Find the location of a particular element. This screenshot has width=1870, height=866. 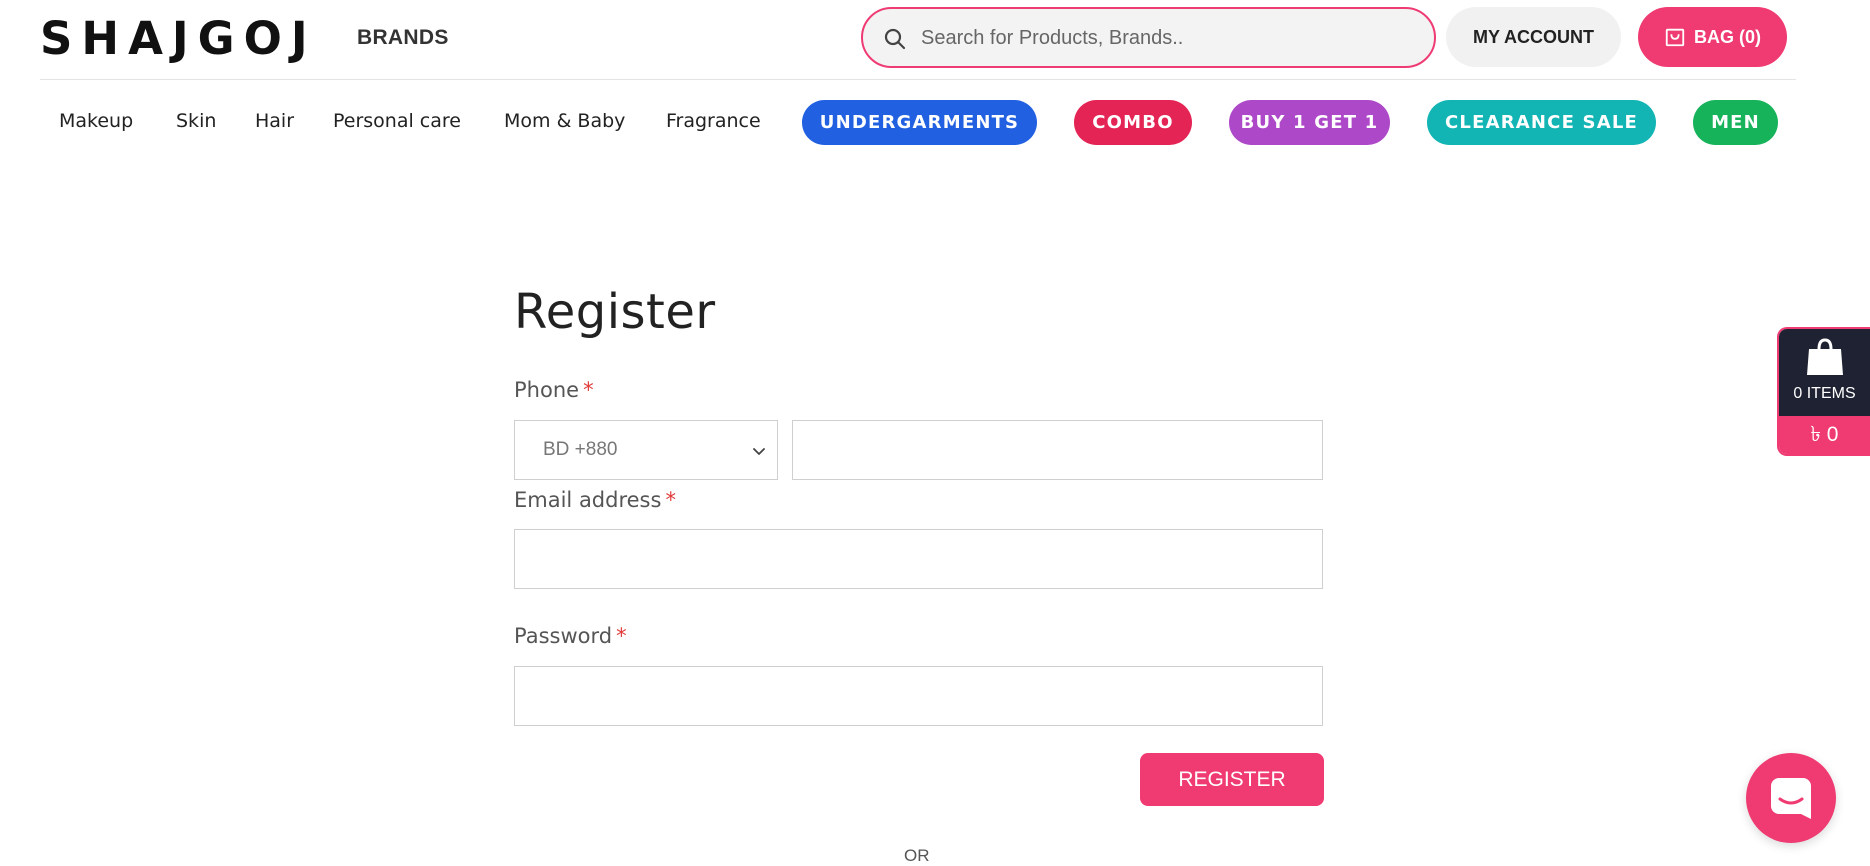

country-code-value: BD +880 is located at coordinates (580, 449).